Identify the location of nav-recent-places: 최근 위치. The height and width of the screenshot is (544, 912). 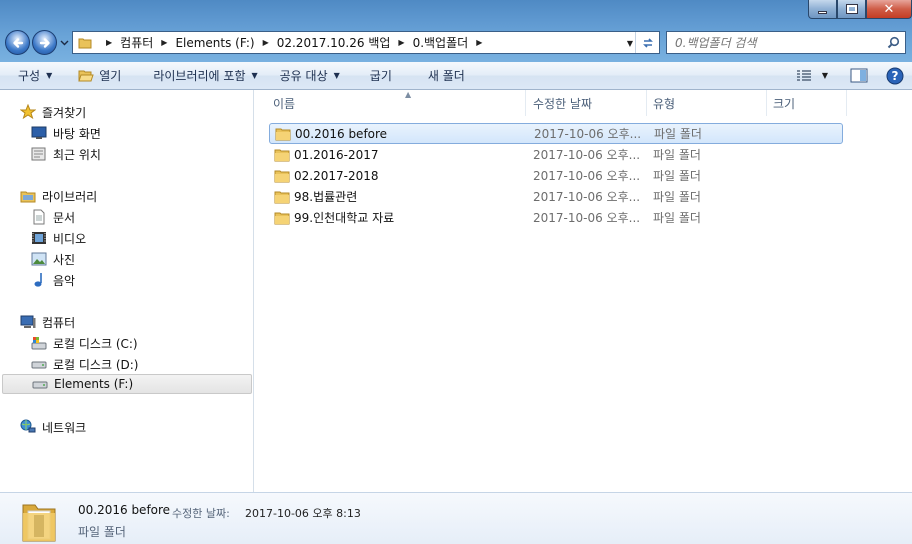
(66, 154).